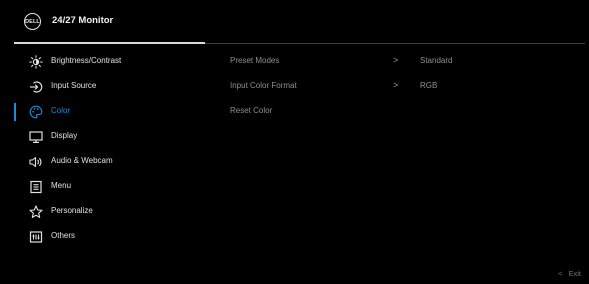  What do you see at coordinates (36, 112) in the screenshot?
I see `color-palette-icon` at bounding box center [36, 112].